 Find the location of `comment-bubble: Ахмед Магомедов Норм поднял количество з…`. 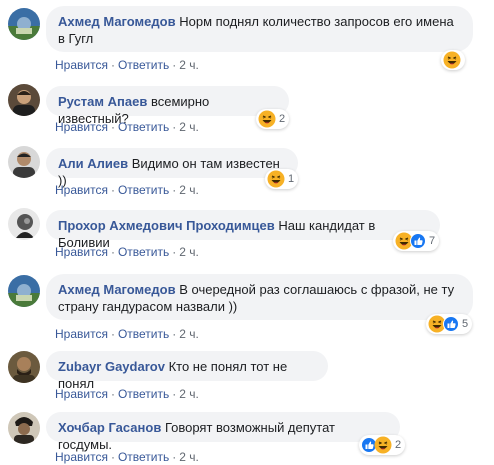

comment-bubble: Ахмед Магомедов Норм поднял количество з… is located at coordinates (259, 29).